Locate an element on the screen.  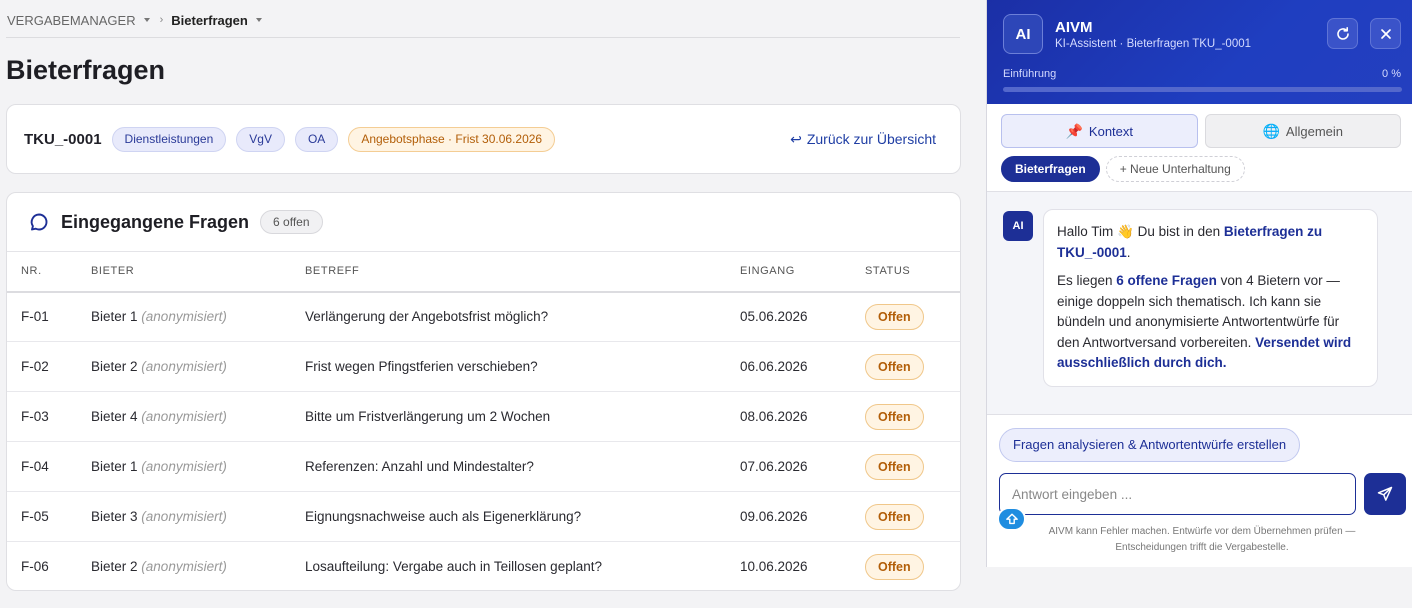
send-icon is located at coordinates (1385, 493).